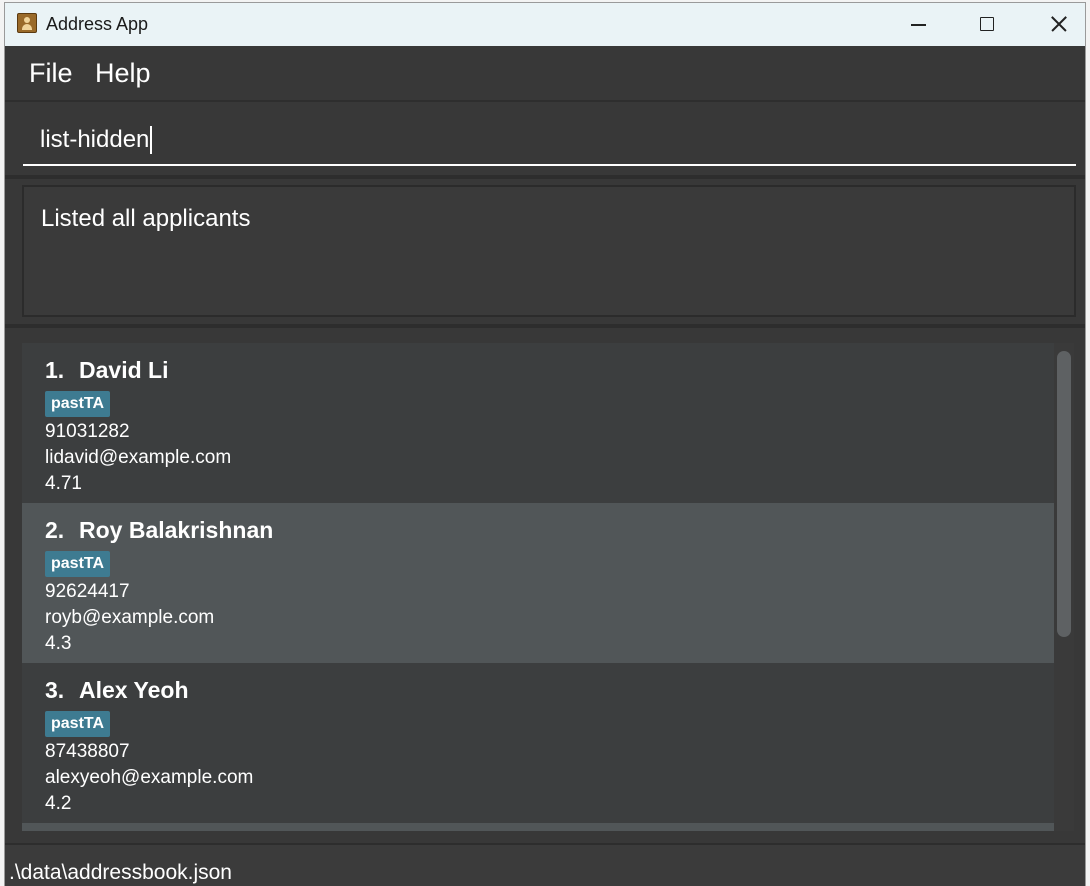  Describe the element at coordinates (123, 73) in the screenshot. I see `menu-help: Help` at that location.